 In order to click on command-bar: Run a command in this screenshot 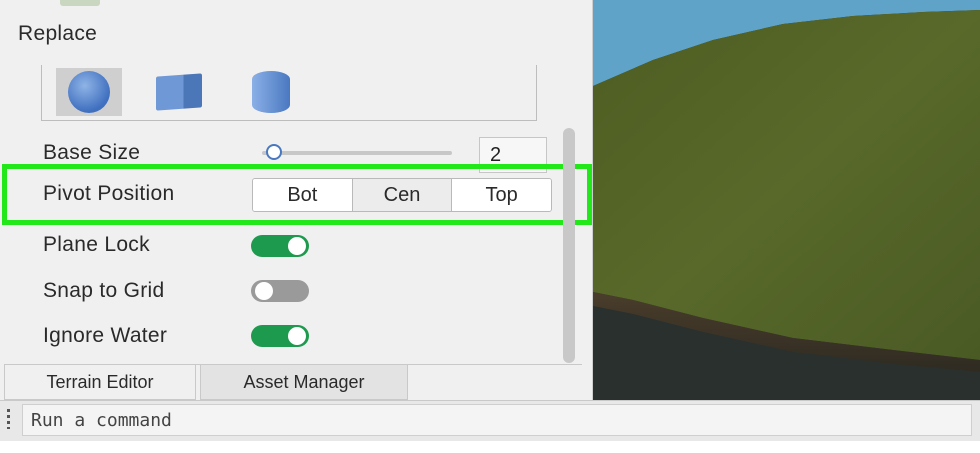, I will do `click(490, 420)`.